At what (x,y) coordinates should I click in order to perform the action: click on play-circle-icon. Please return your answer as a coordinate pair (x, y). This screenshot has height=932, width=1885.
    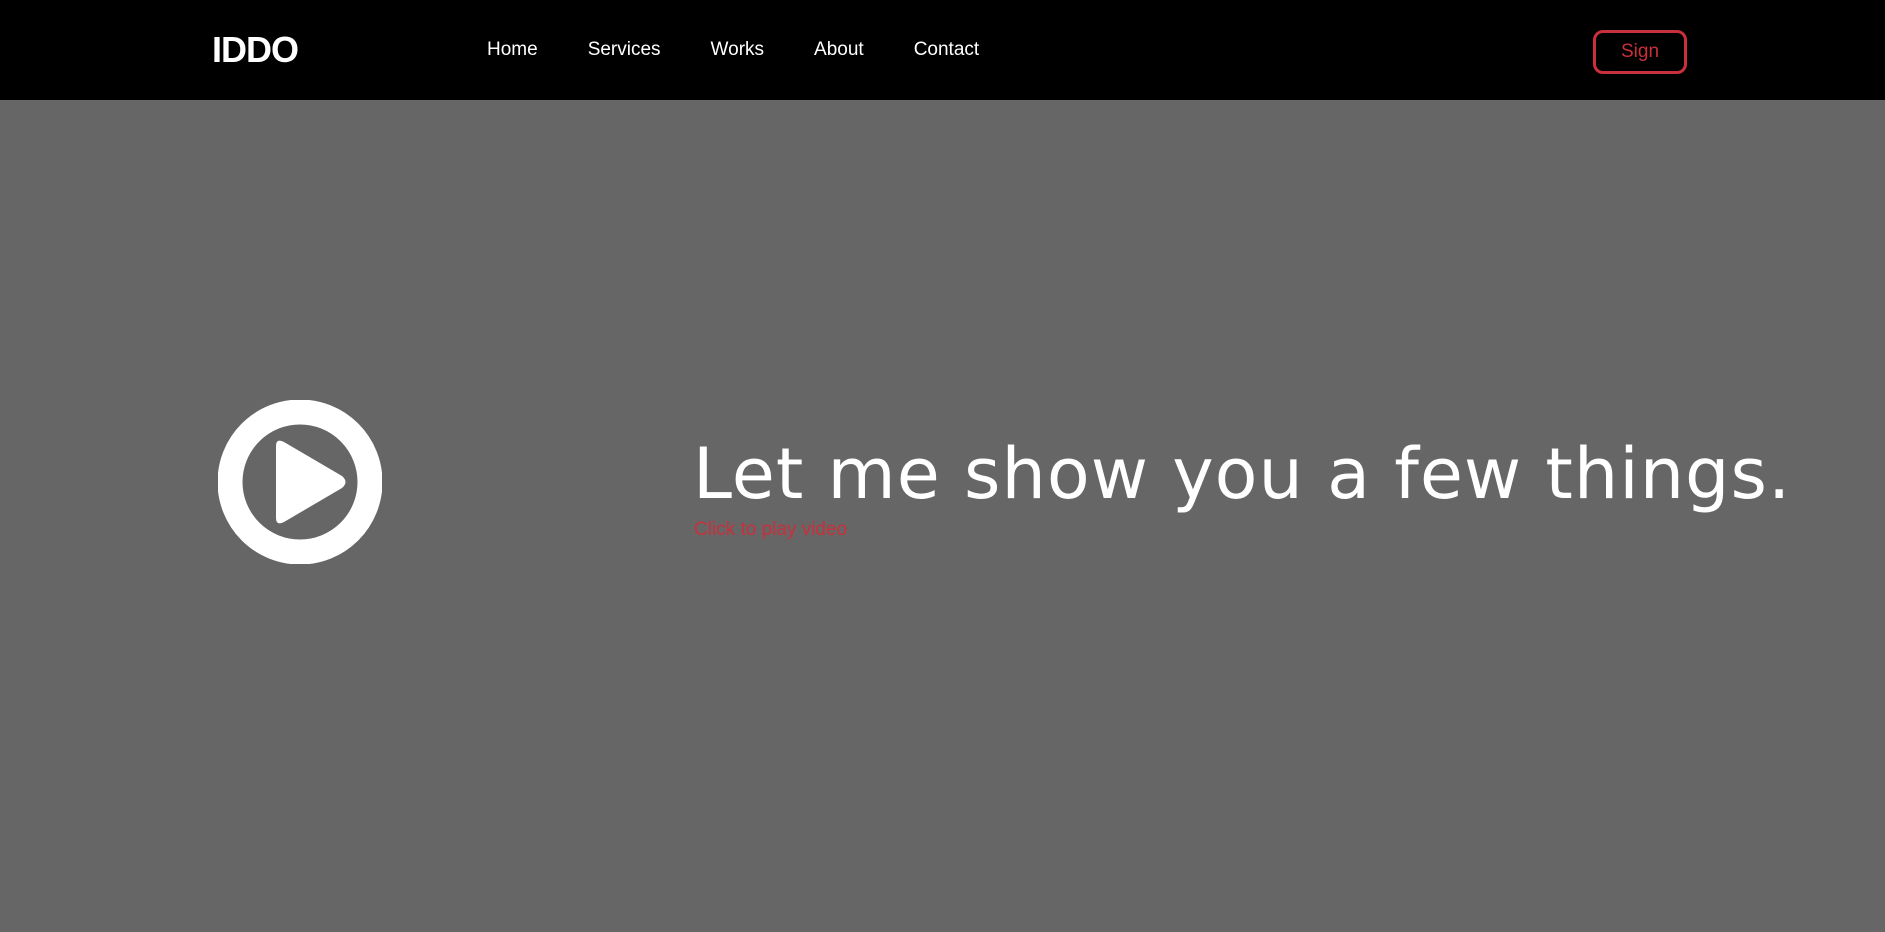
    Looking at the image, I should click on (300, 482).